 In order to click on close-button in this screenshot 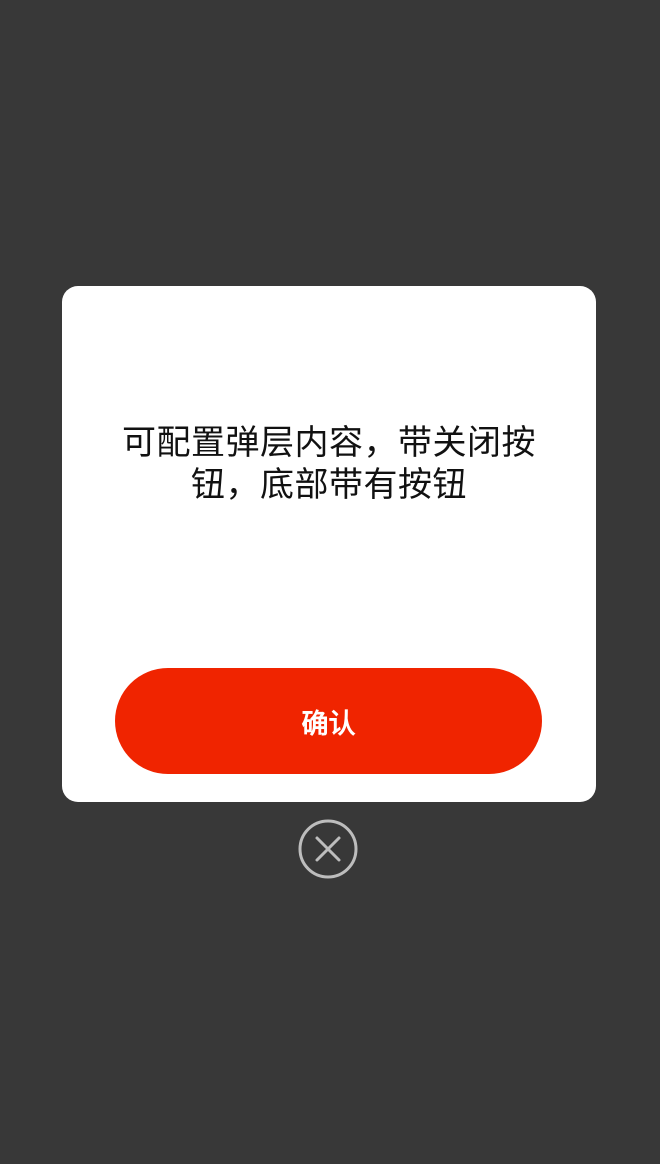, I will do `click(328, 849)`.